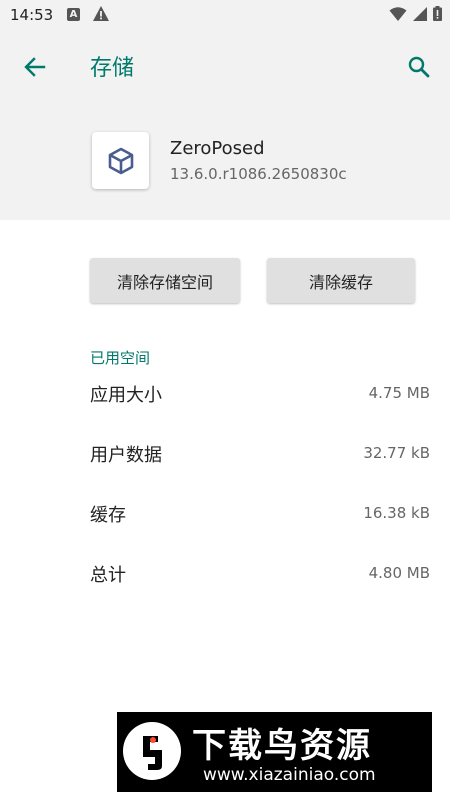 The height and width of the screenshot is (800, 450). Describe the element at coordinates (399, 573) in the screenshot. I see `row-value: 4.80 MB` at that location.